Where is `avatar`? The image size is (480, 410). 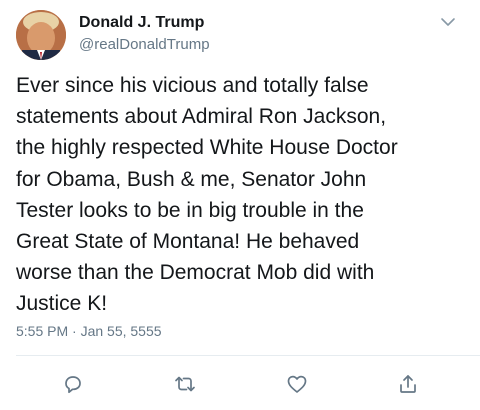
avatar is located at coordinates (41, 35).